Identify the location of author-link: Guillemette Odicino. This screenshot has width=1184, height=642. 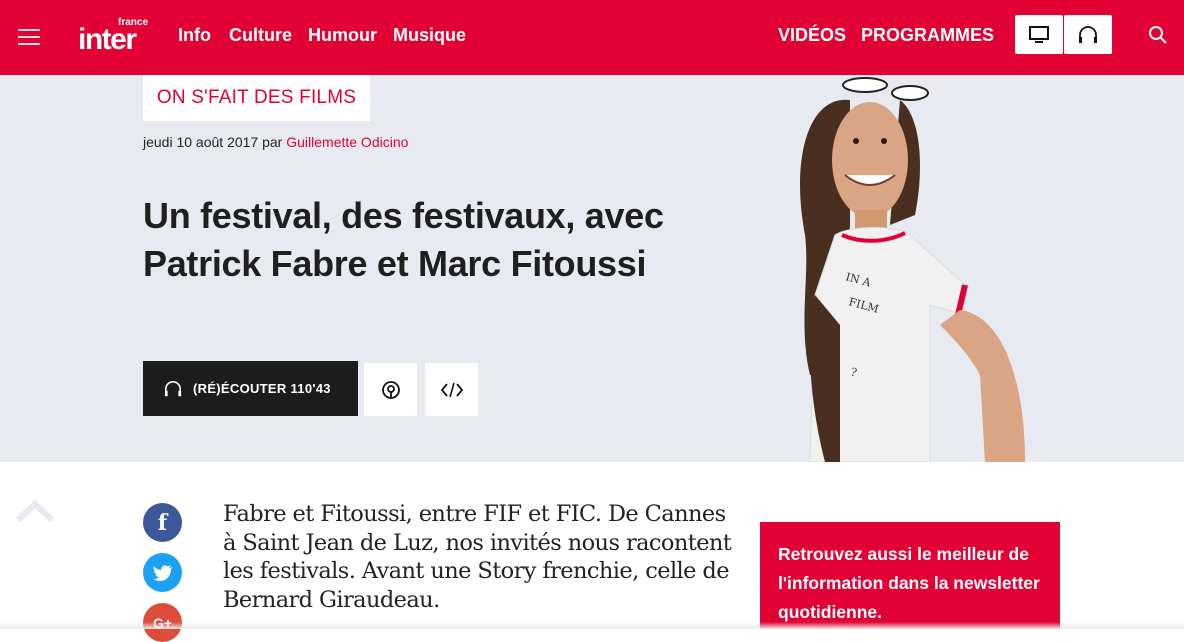
(347, 142).